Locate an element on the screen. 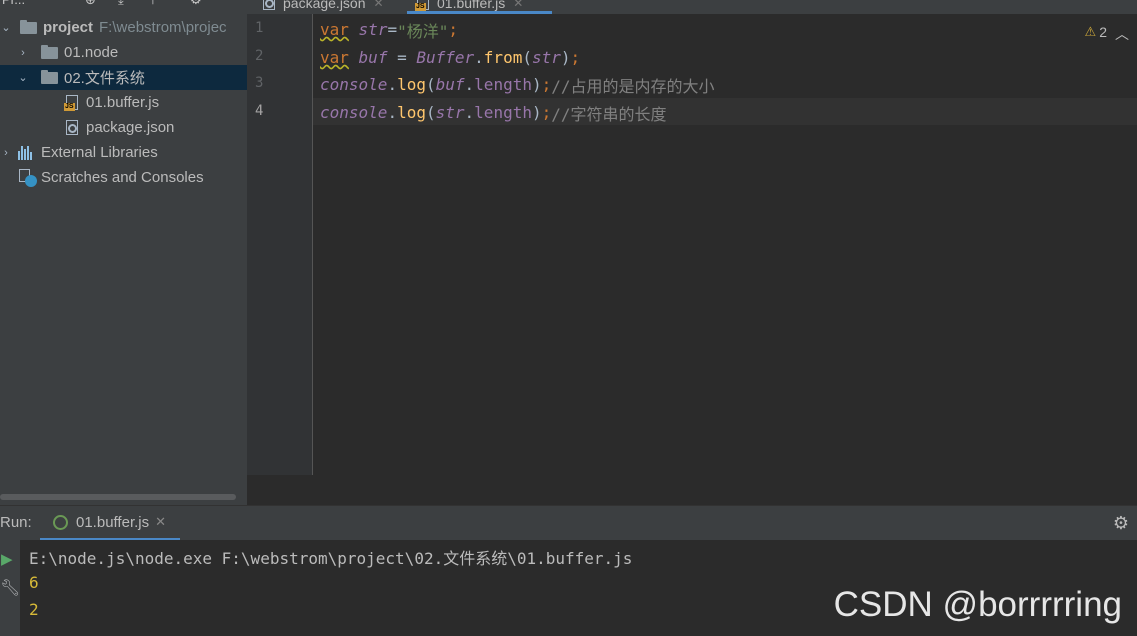 The width and height of the screenshot is (1137, 636). line-number: 3 is located at coordinates (259, 83).